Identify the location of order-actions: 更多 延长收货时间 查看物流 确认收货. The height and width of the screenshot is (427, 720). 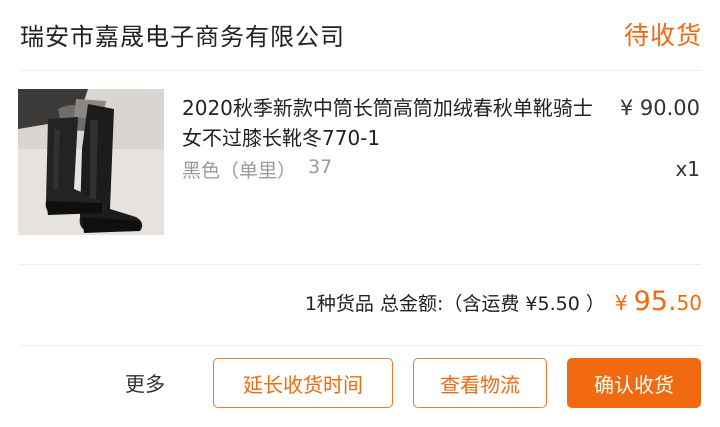
(360, 384).